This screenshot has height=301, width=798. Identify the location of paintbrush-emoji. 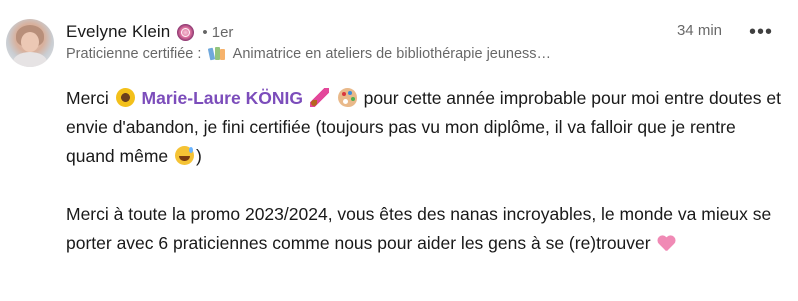
(319, 97).